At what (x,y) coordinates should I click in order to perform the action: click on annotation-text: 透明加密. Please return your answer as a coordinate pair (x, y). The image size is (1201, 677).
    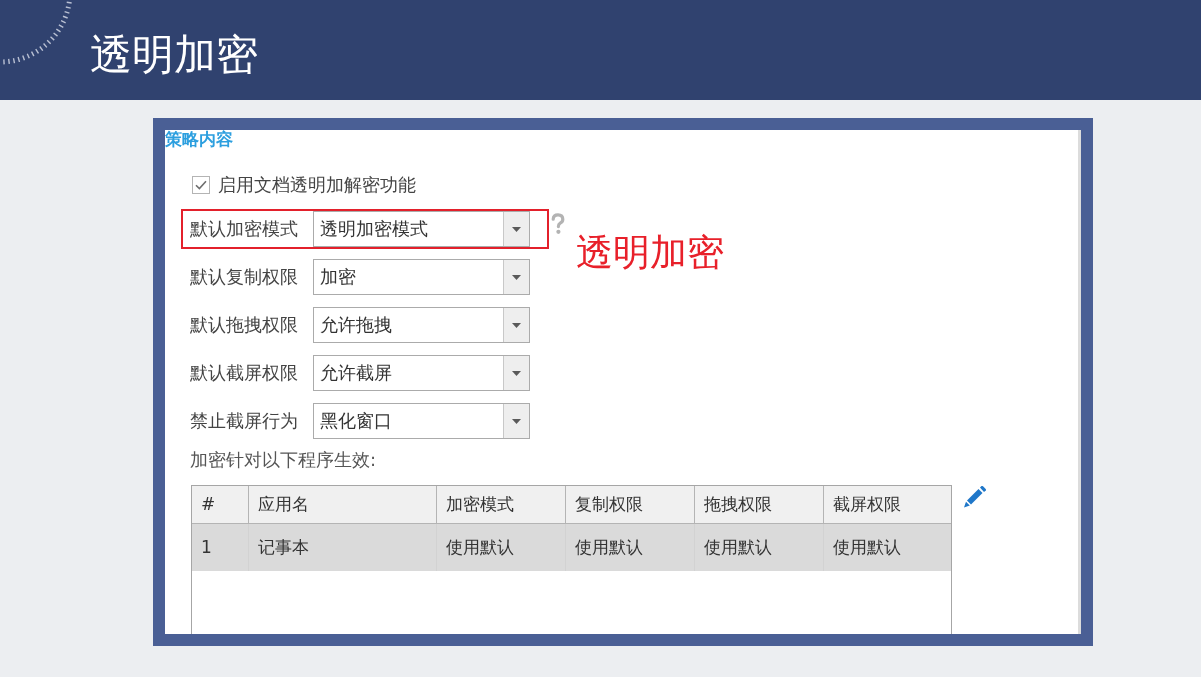
    Looking at the image, I should click on (650, 253).